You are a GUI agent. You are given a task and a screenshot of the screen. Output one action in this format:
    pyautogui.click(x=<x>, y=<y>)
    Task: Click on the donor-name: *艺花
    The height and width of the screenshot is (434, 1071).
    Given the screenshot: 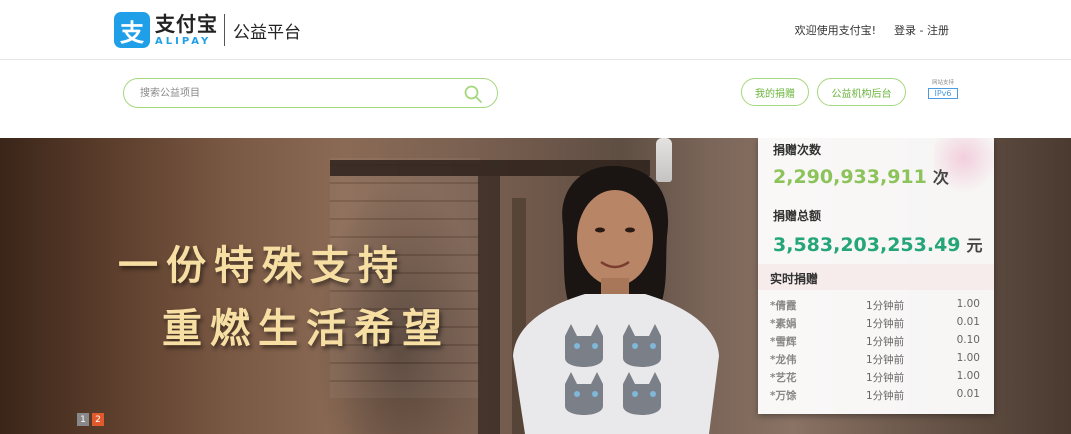 What is the action you would take?
    pyautogui.click(x=783, y=378)
    